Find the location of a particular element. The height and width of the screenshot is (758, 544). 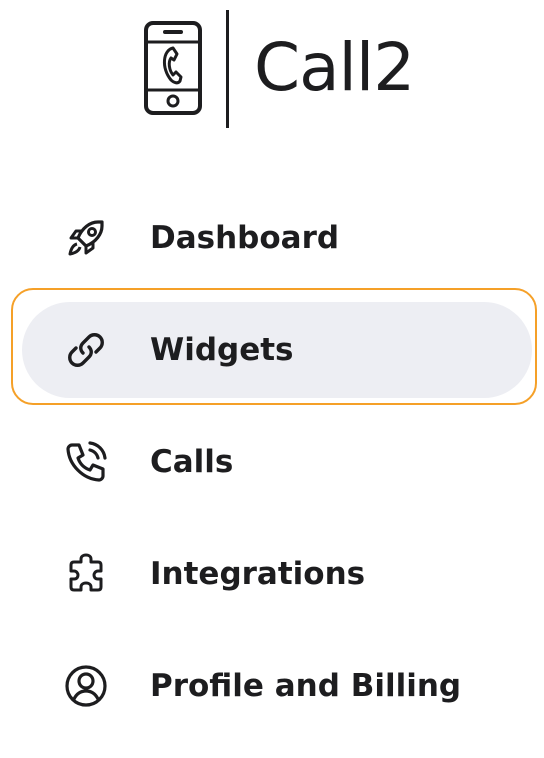

link-icon is located at coordinates (86, 350).